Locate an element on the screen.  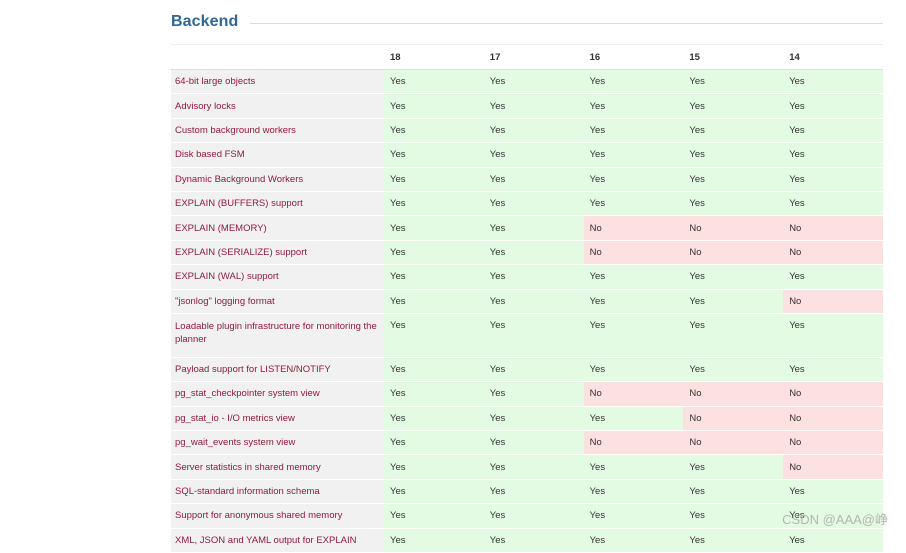
feature-cell: Server statistics in shared memory is located at coordinates (277, 467).